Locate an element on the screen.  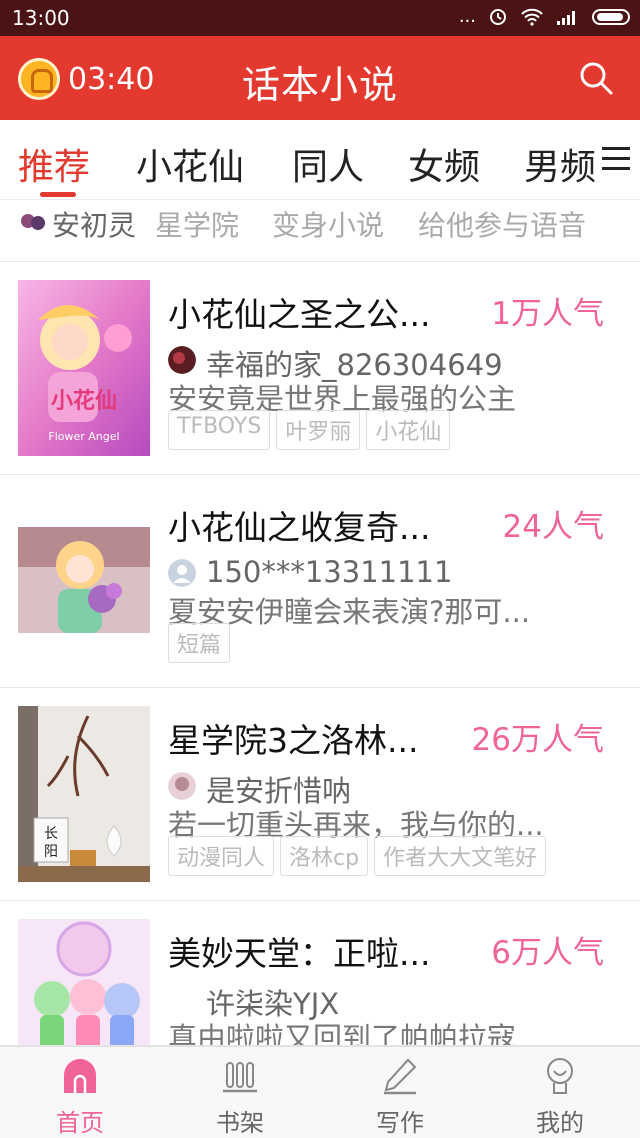
reading-timer: 03:40 is located at coordinates (86, 79).